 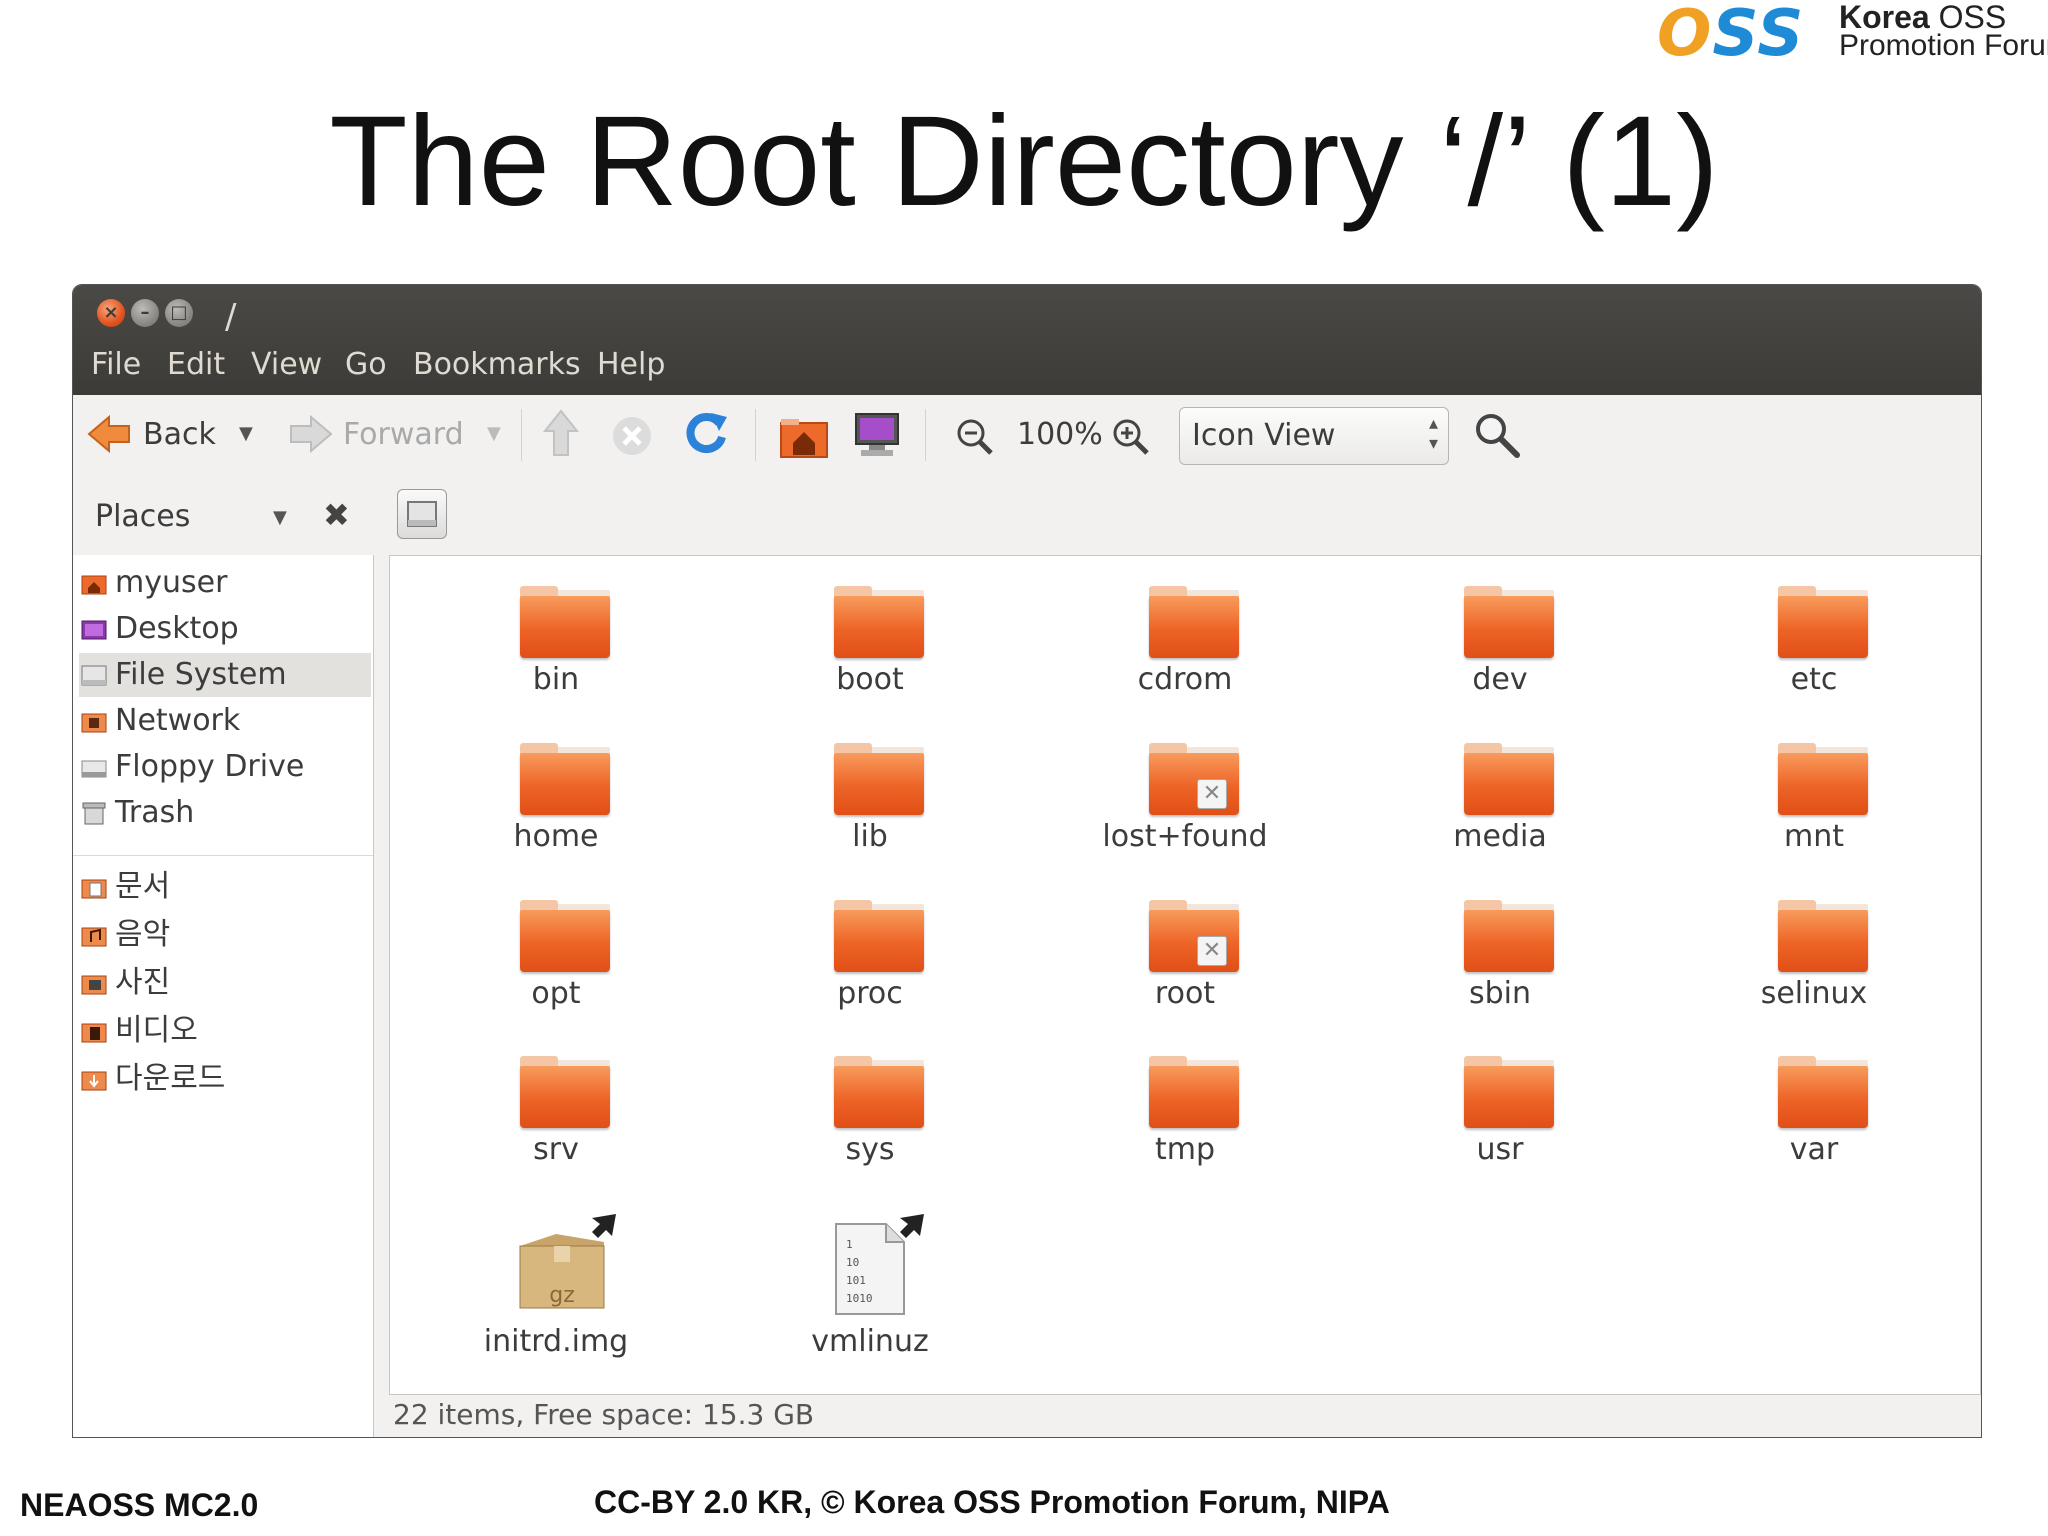 I want to click on zoom-in-icon, so click(x=1131, y=437).